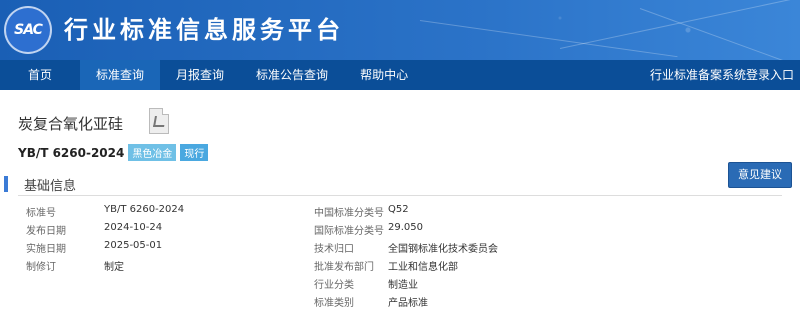 The width and height of the screenshot is (800, 312). Describe the element at coordinates (334, 303) in the screenshot. I see `info-label: 标准类别` at that location.